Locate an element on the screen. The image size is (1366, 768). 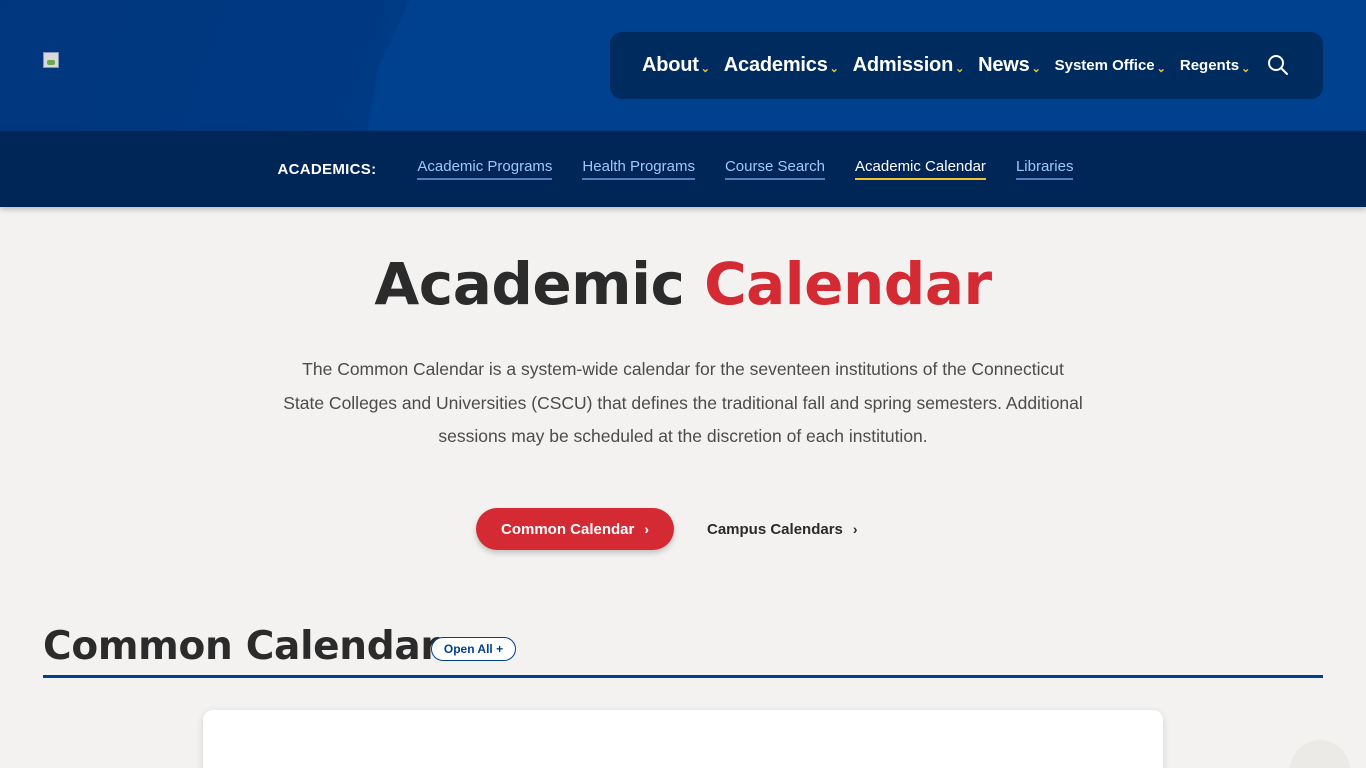
page-title-accent: Calendar is located at coordinates (848, 284).